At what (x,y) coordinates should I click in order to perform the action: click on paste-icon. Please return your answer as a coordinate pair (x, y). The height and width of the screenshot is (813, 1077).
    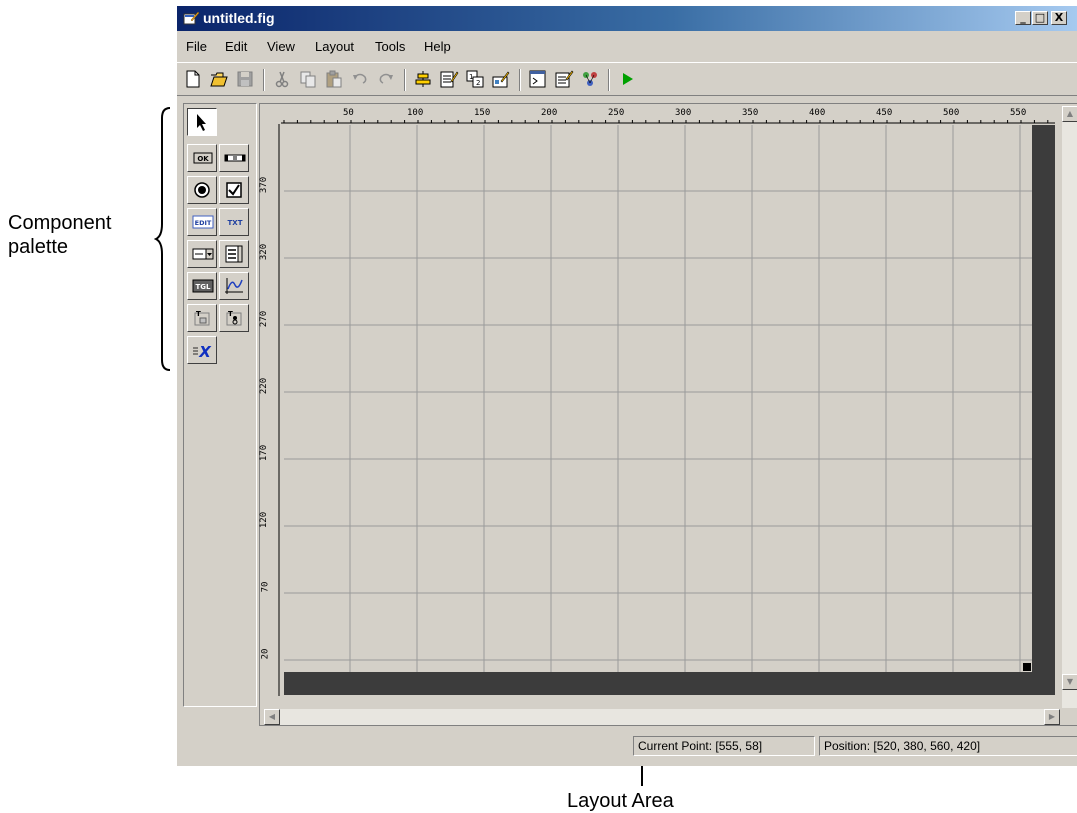
    Looking at the image, I should click on (334, 79).